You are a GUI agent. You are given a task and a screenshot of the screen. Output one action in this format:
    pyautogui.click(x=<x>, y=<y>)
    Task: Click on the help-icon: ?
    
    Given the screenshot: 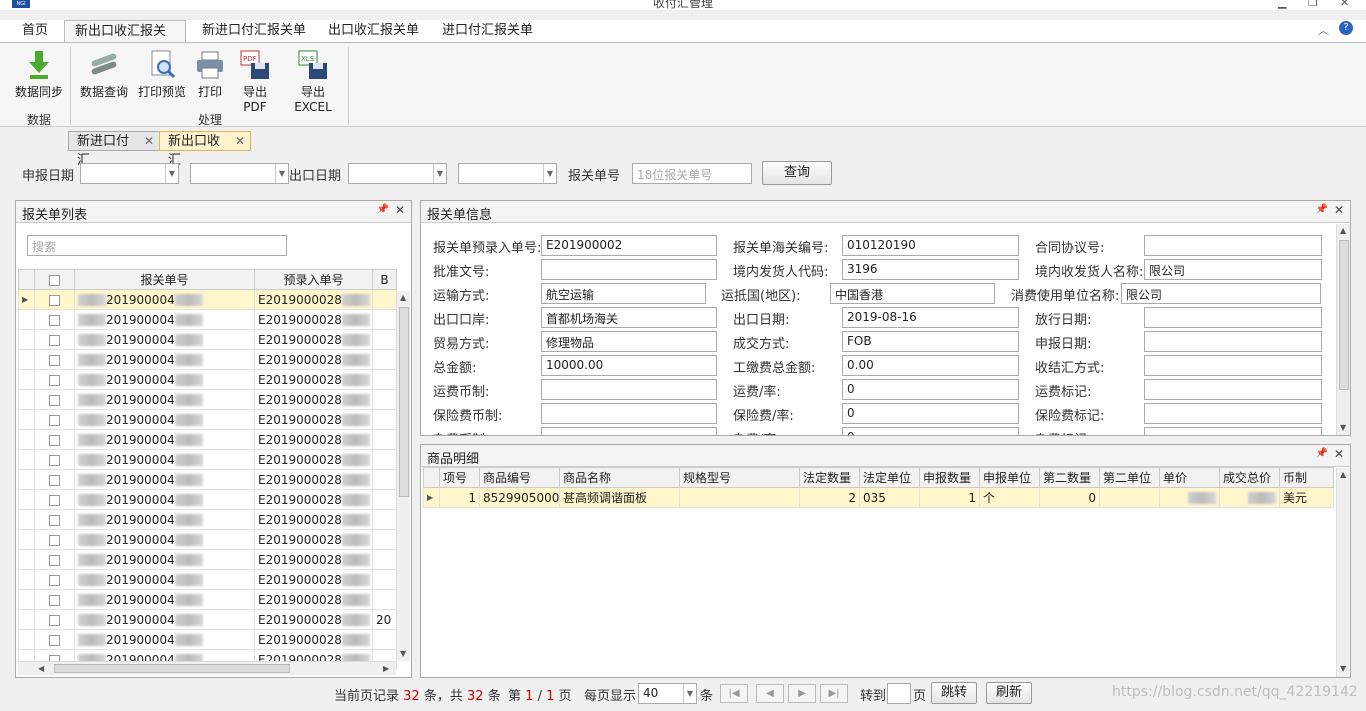 What is the action you would take?
    pyautogui.click(x=1346, y=28)
    